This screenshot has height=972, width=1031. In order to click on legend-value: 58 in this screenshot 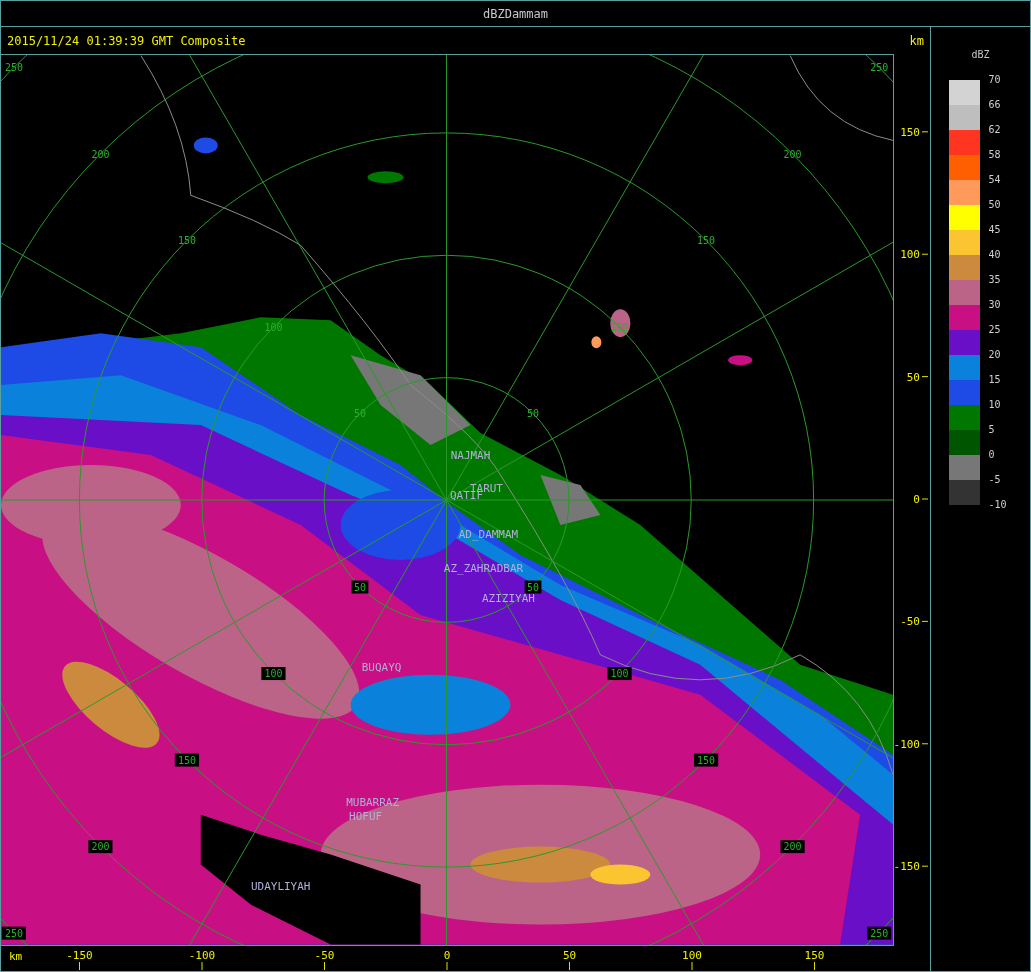, I will do `click(995, 155)`.